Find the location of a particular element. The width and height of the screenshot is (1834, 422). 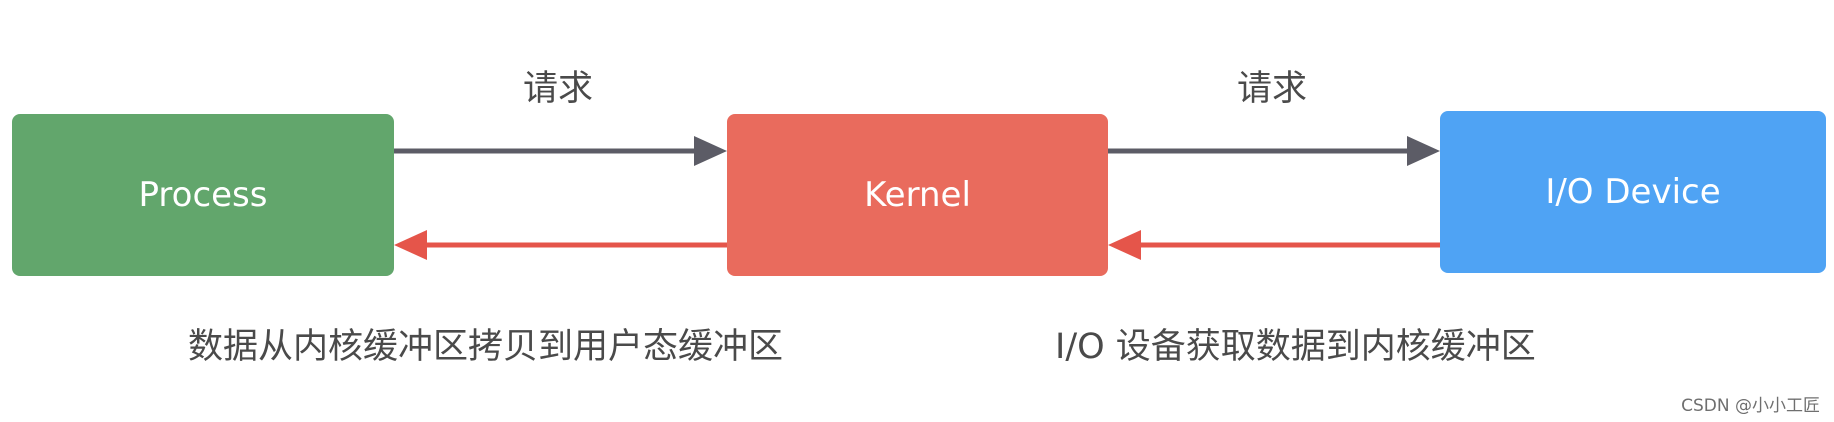

response-arrow-device-to-kernel is located at coordinates (1274, 245).